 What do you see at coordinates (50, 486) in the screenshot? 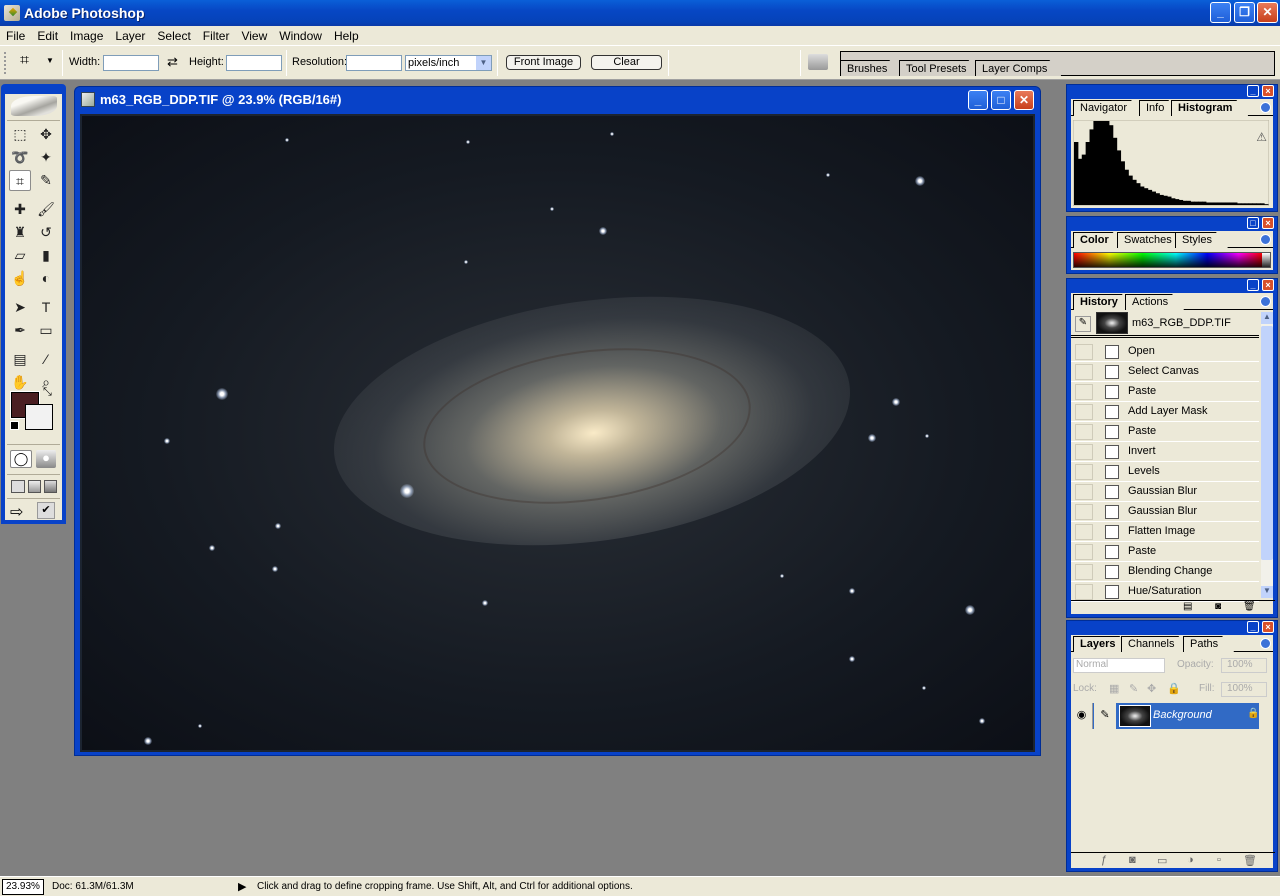
I see `full-screen-mode-icon` at bounding box center [50, 486].